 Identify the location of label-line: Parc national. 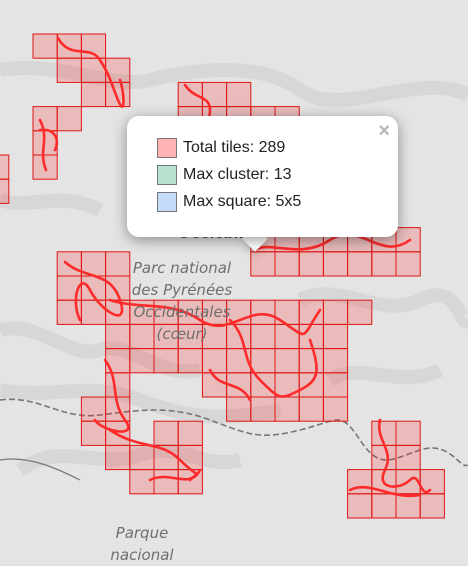
(182, 268).